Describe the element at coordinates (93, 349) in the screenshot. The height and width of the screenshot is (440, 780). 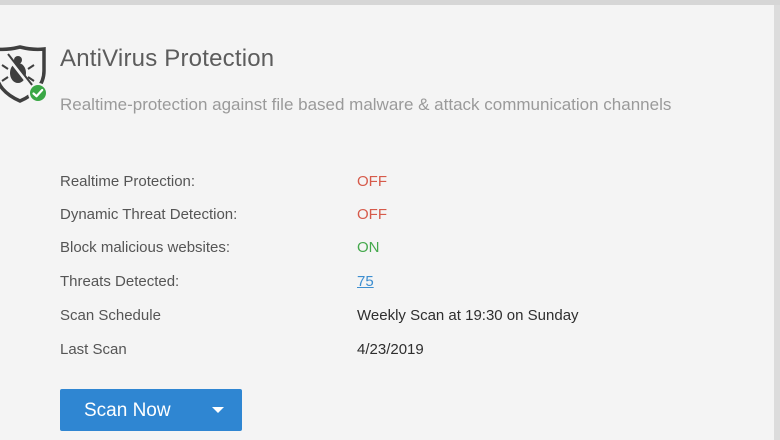
I see `status-label: Last Scan` at that location.